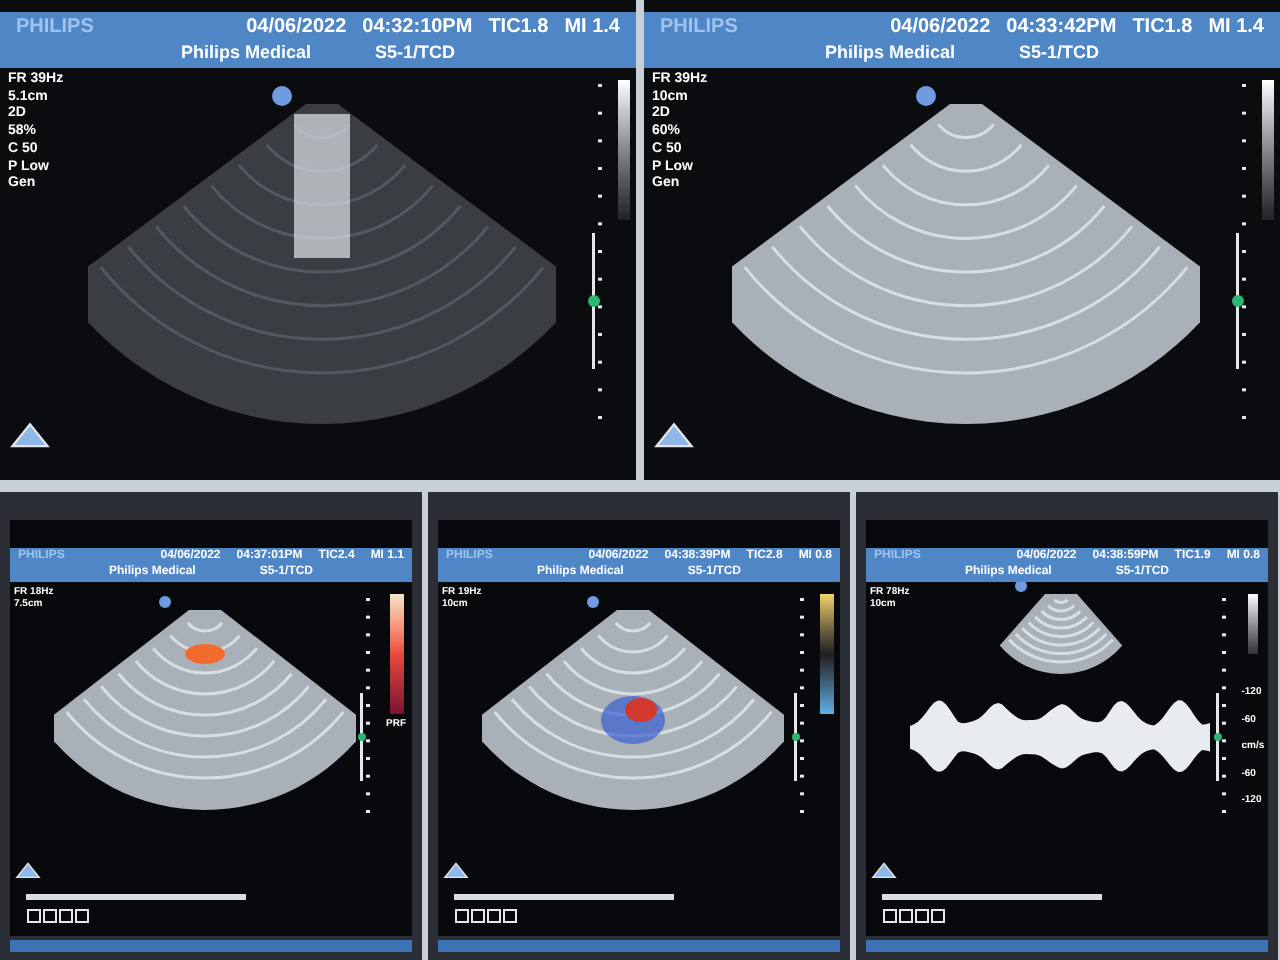 The height and width of the screenshot is (960, 1280). Describe the element at coordinates (417, 28) in the screenshot. I see `exam-time: 04:32:10PM` at that location.